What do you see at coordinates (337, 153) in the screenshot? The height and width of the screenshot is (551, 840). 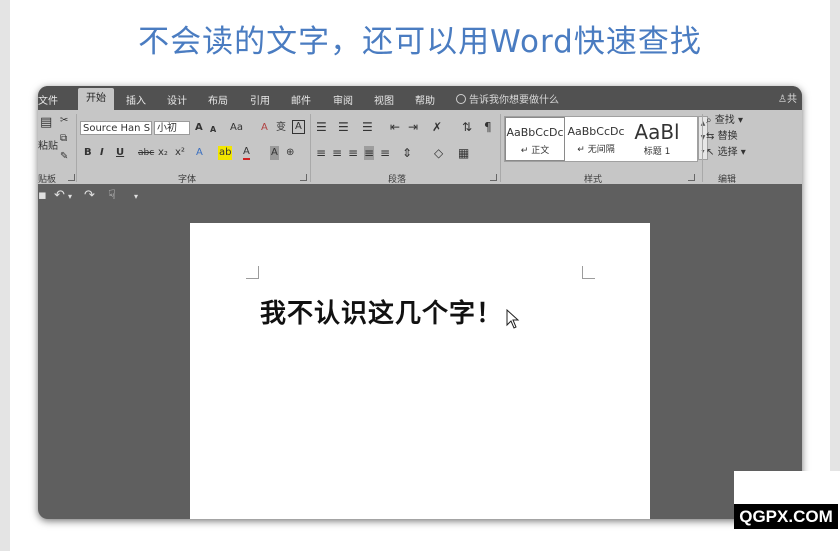 I see `align-center-icon: ≡` at bounding box center [337, 153].